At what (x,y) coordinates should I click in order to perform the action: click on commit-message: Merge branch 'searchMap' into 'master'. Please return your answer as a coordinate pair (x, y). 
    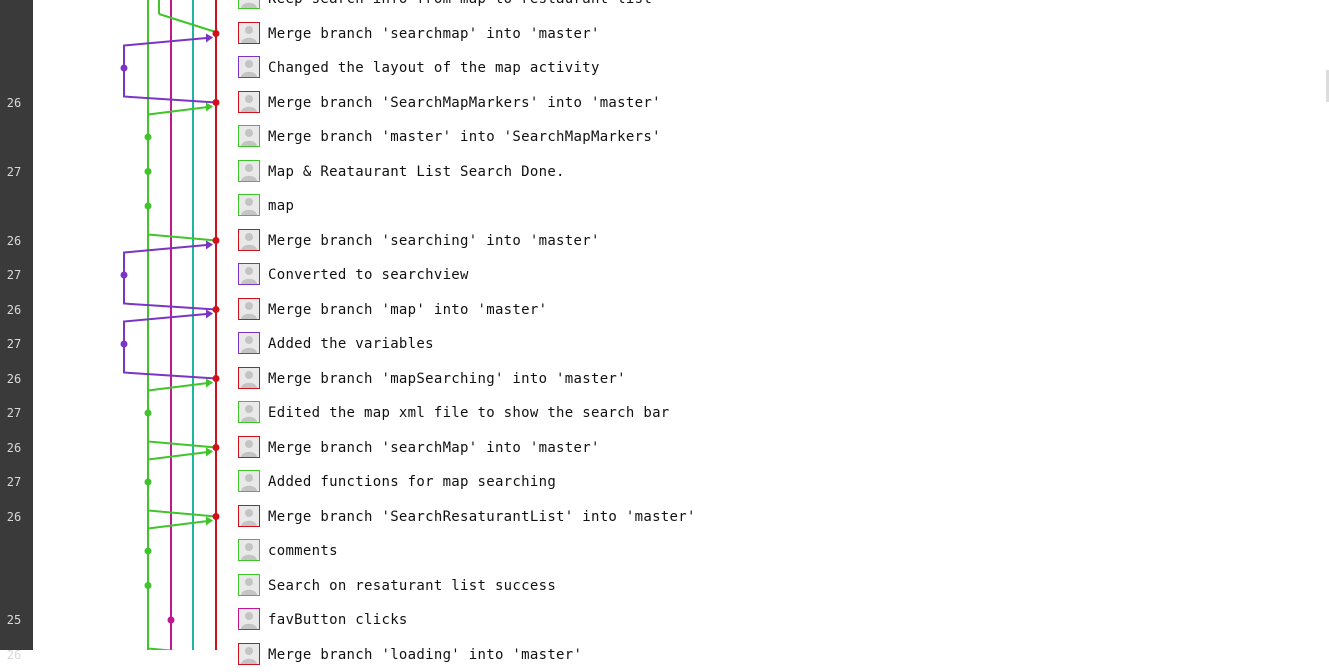
    Looking at the image, I should click on (434, 447).